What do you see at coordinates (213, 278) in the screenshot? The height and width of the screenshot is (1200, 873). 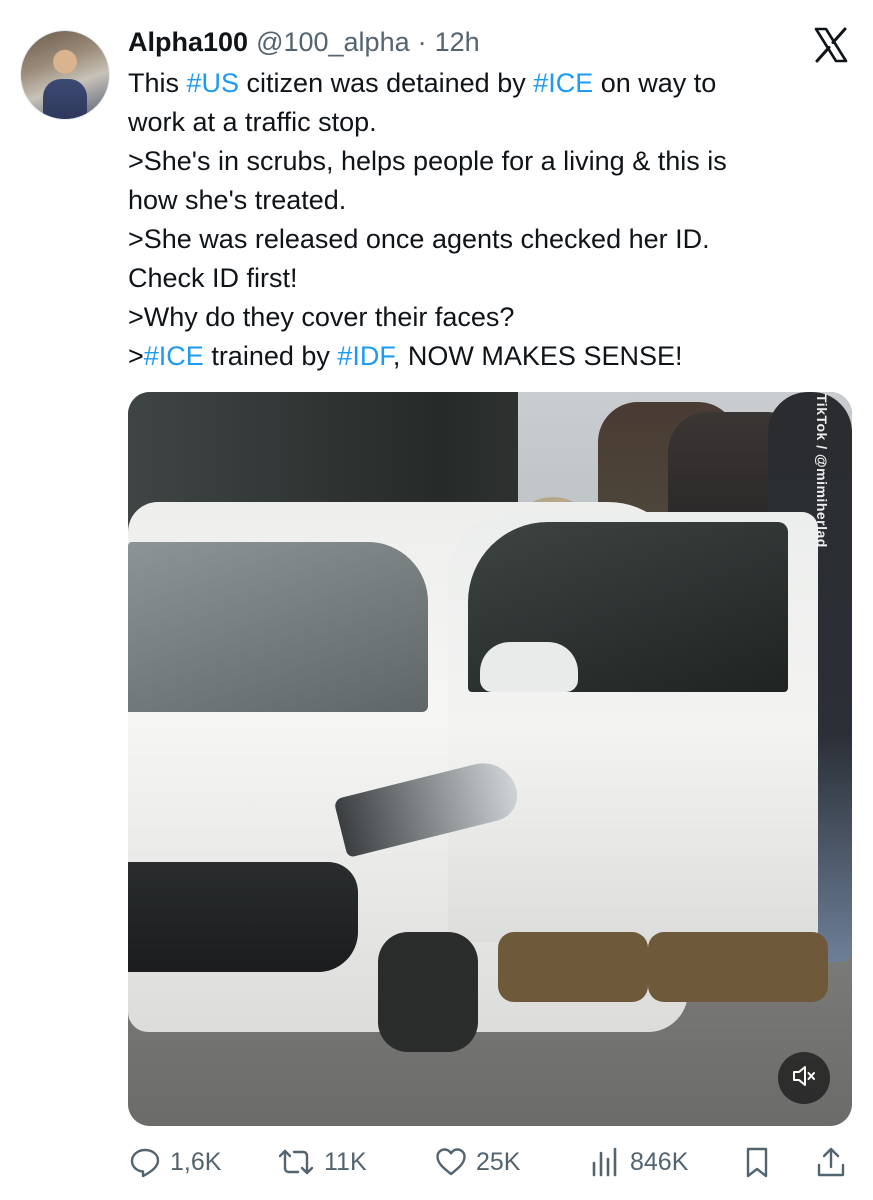 I see `tweet-text-segment: Check ID first!` at bounding box center [213, 278].